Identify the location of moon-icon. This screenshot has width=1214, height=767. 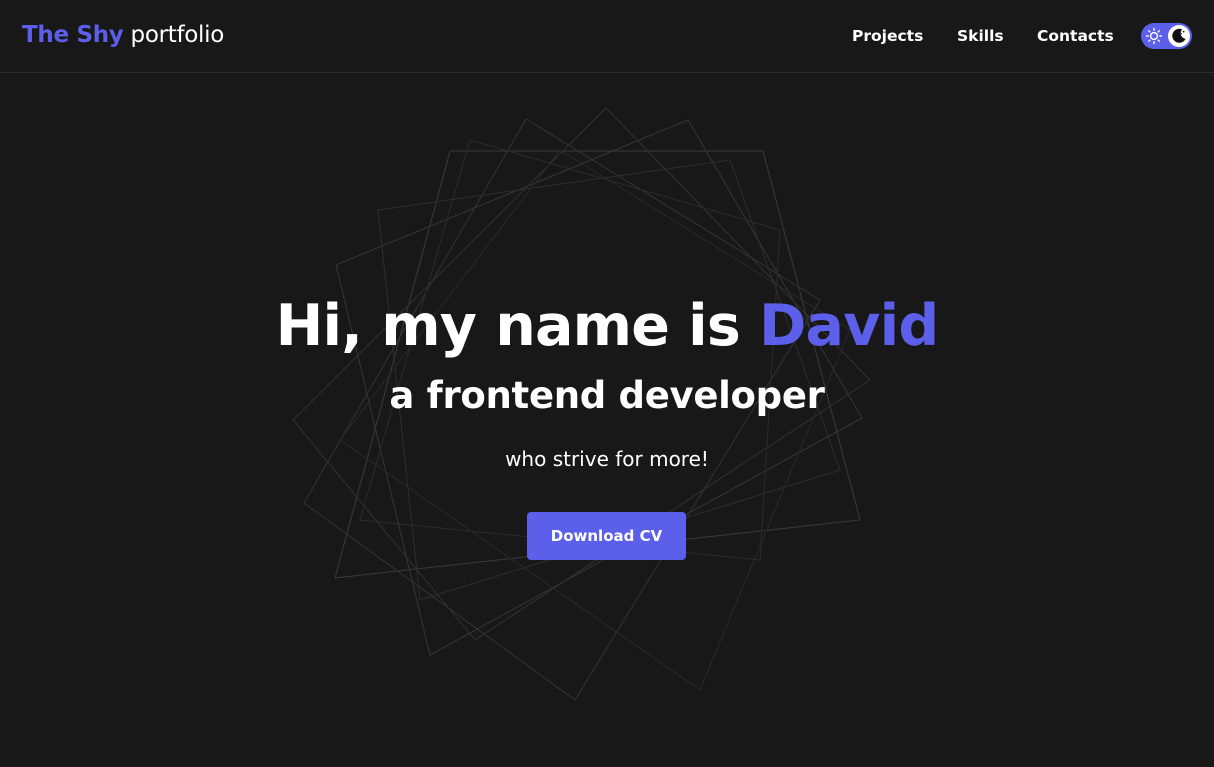
(1179, 35).